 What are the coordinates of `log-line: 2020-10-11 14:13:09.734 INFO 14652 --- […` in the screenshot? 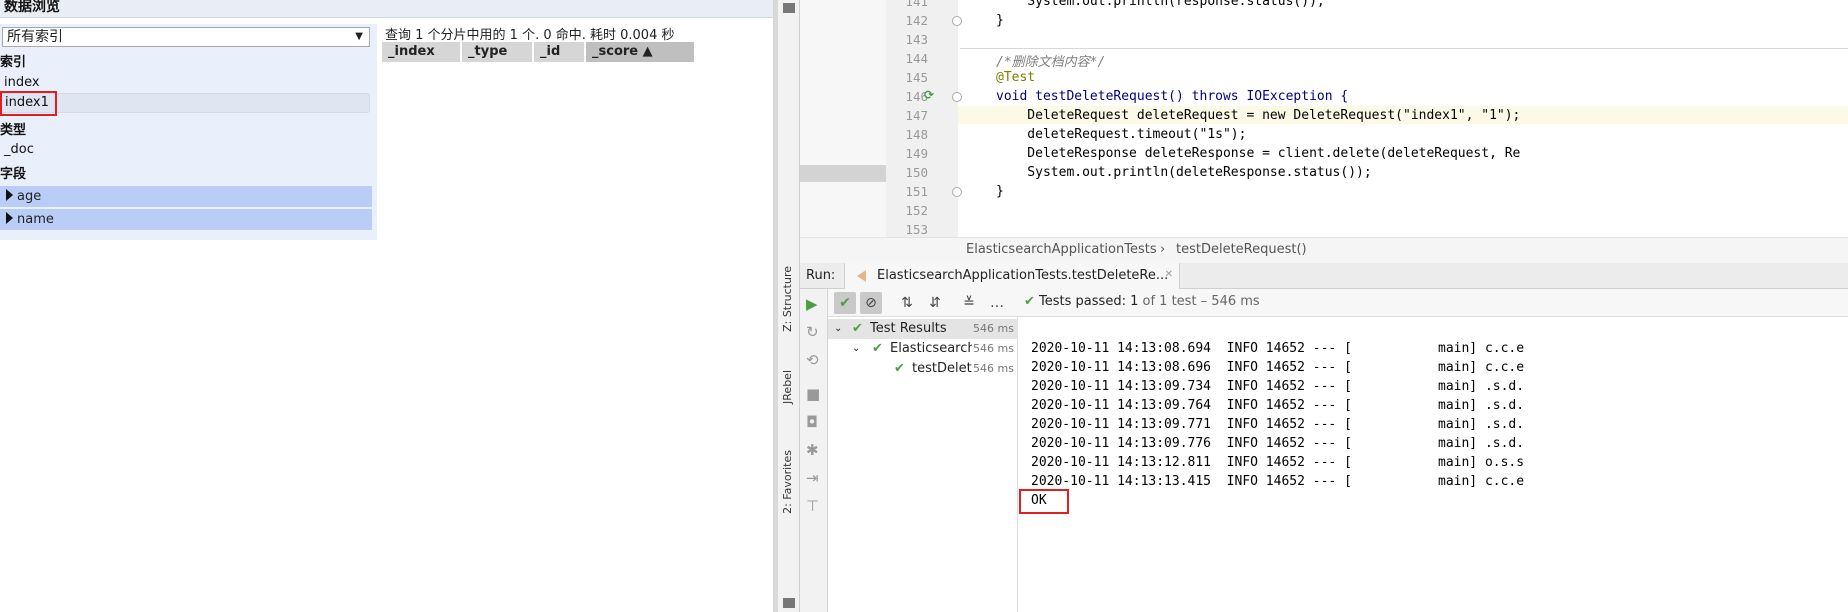 It's located at (1278, 386).